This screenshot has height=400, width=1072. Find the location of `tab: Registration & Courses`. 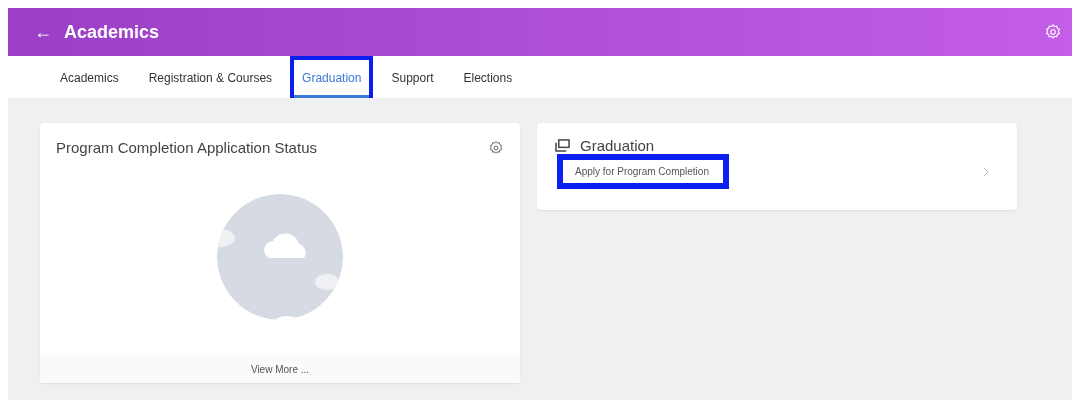

tab: Registration & Courses is located at coordinates (210, 79).